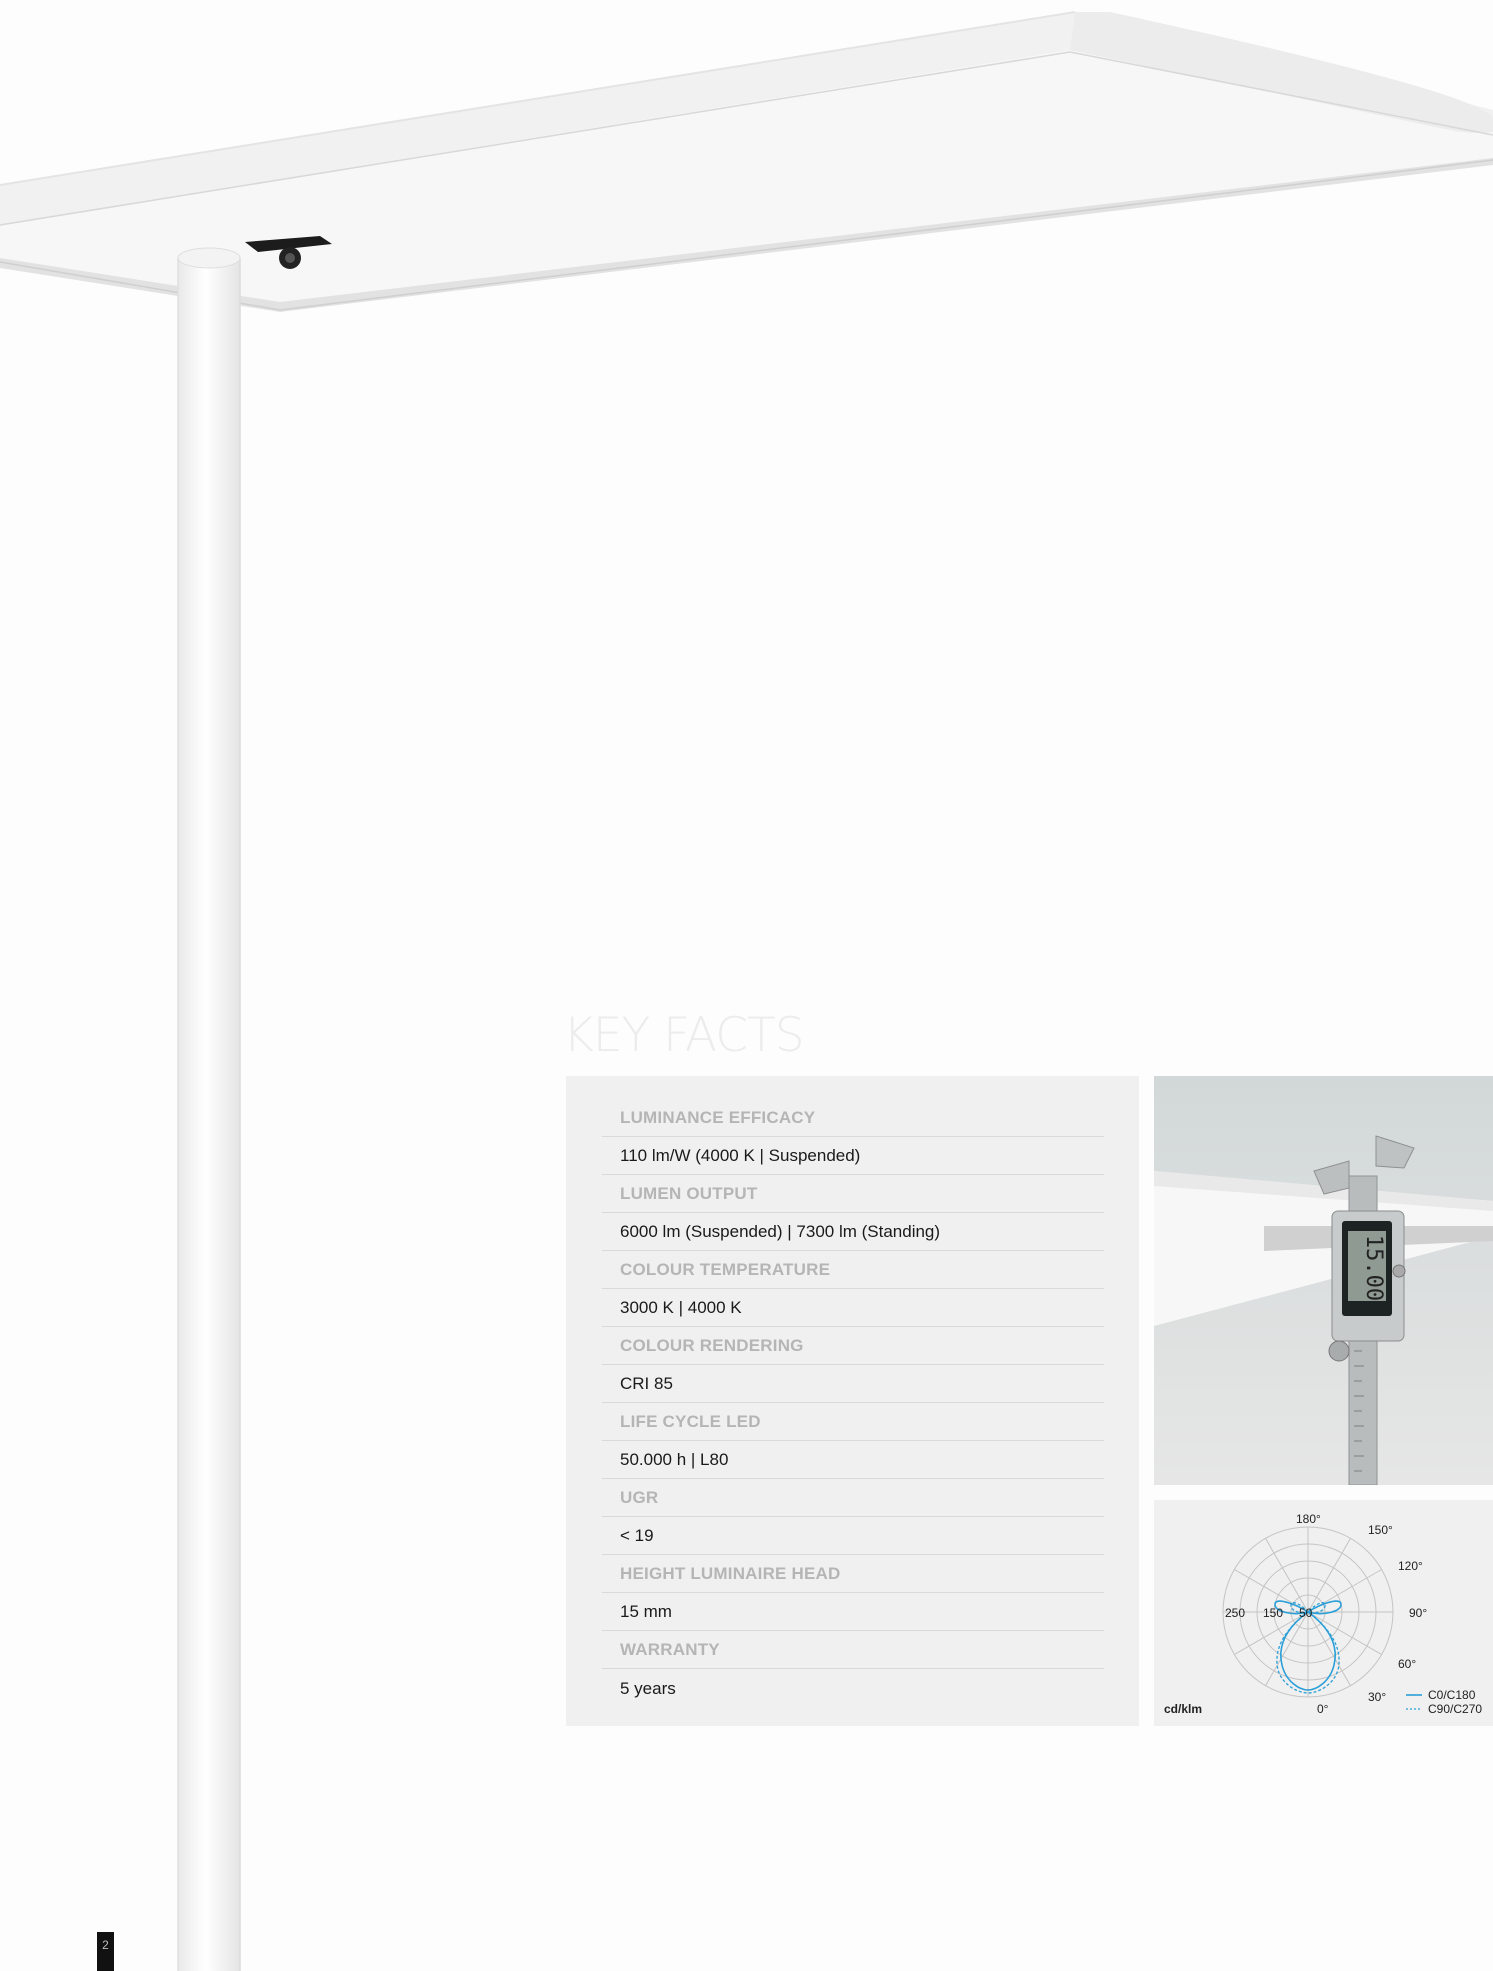 This screenshot has height=1971, width=1493. What do you see at coordinates (1377, 1697) in the screenshot?
I see `angle-label: 30°` at bounding box center [1377, 1697].